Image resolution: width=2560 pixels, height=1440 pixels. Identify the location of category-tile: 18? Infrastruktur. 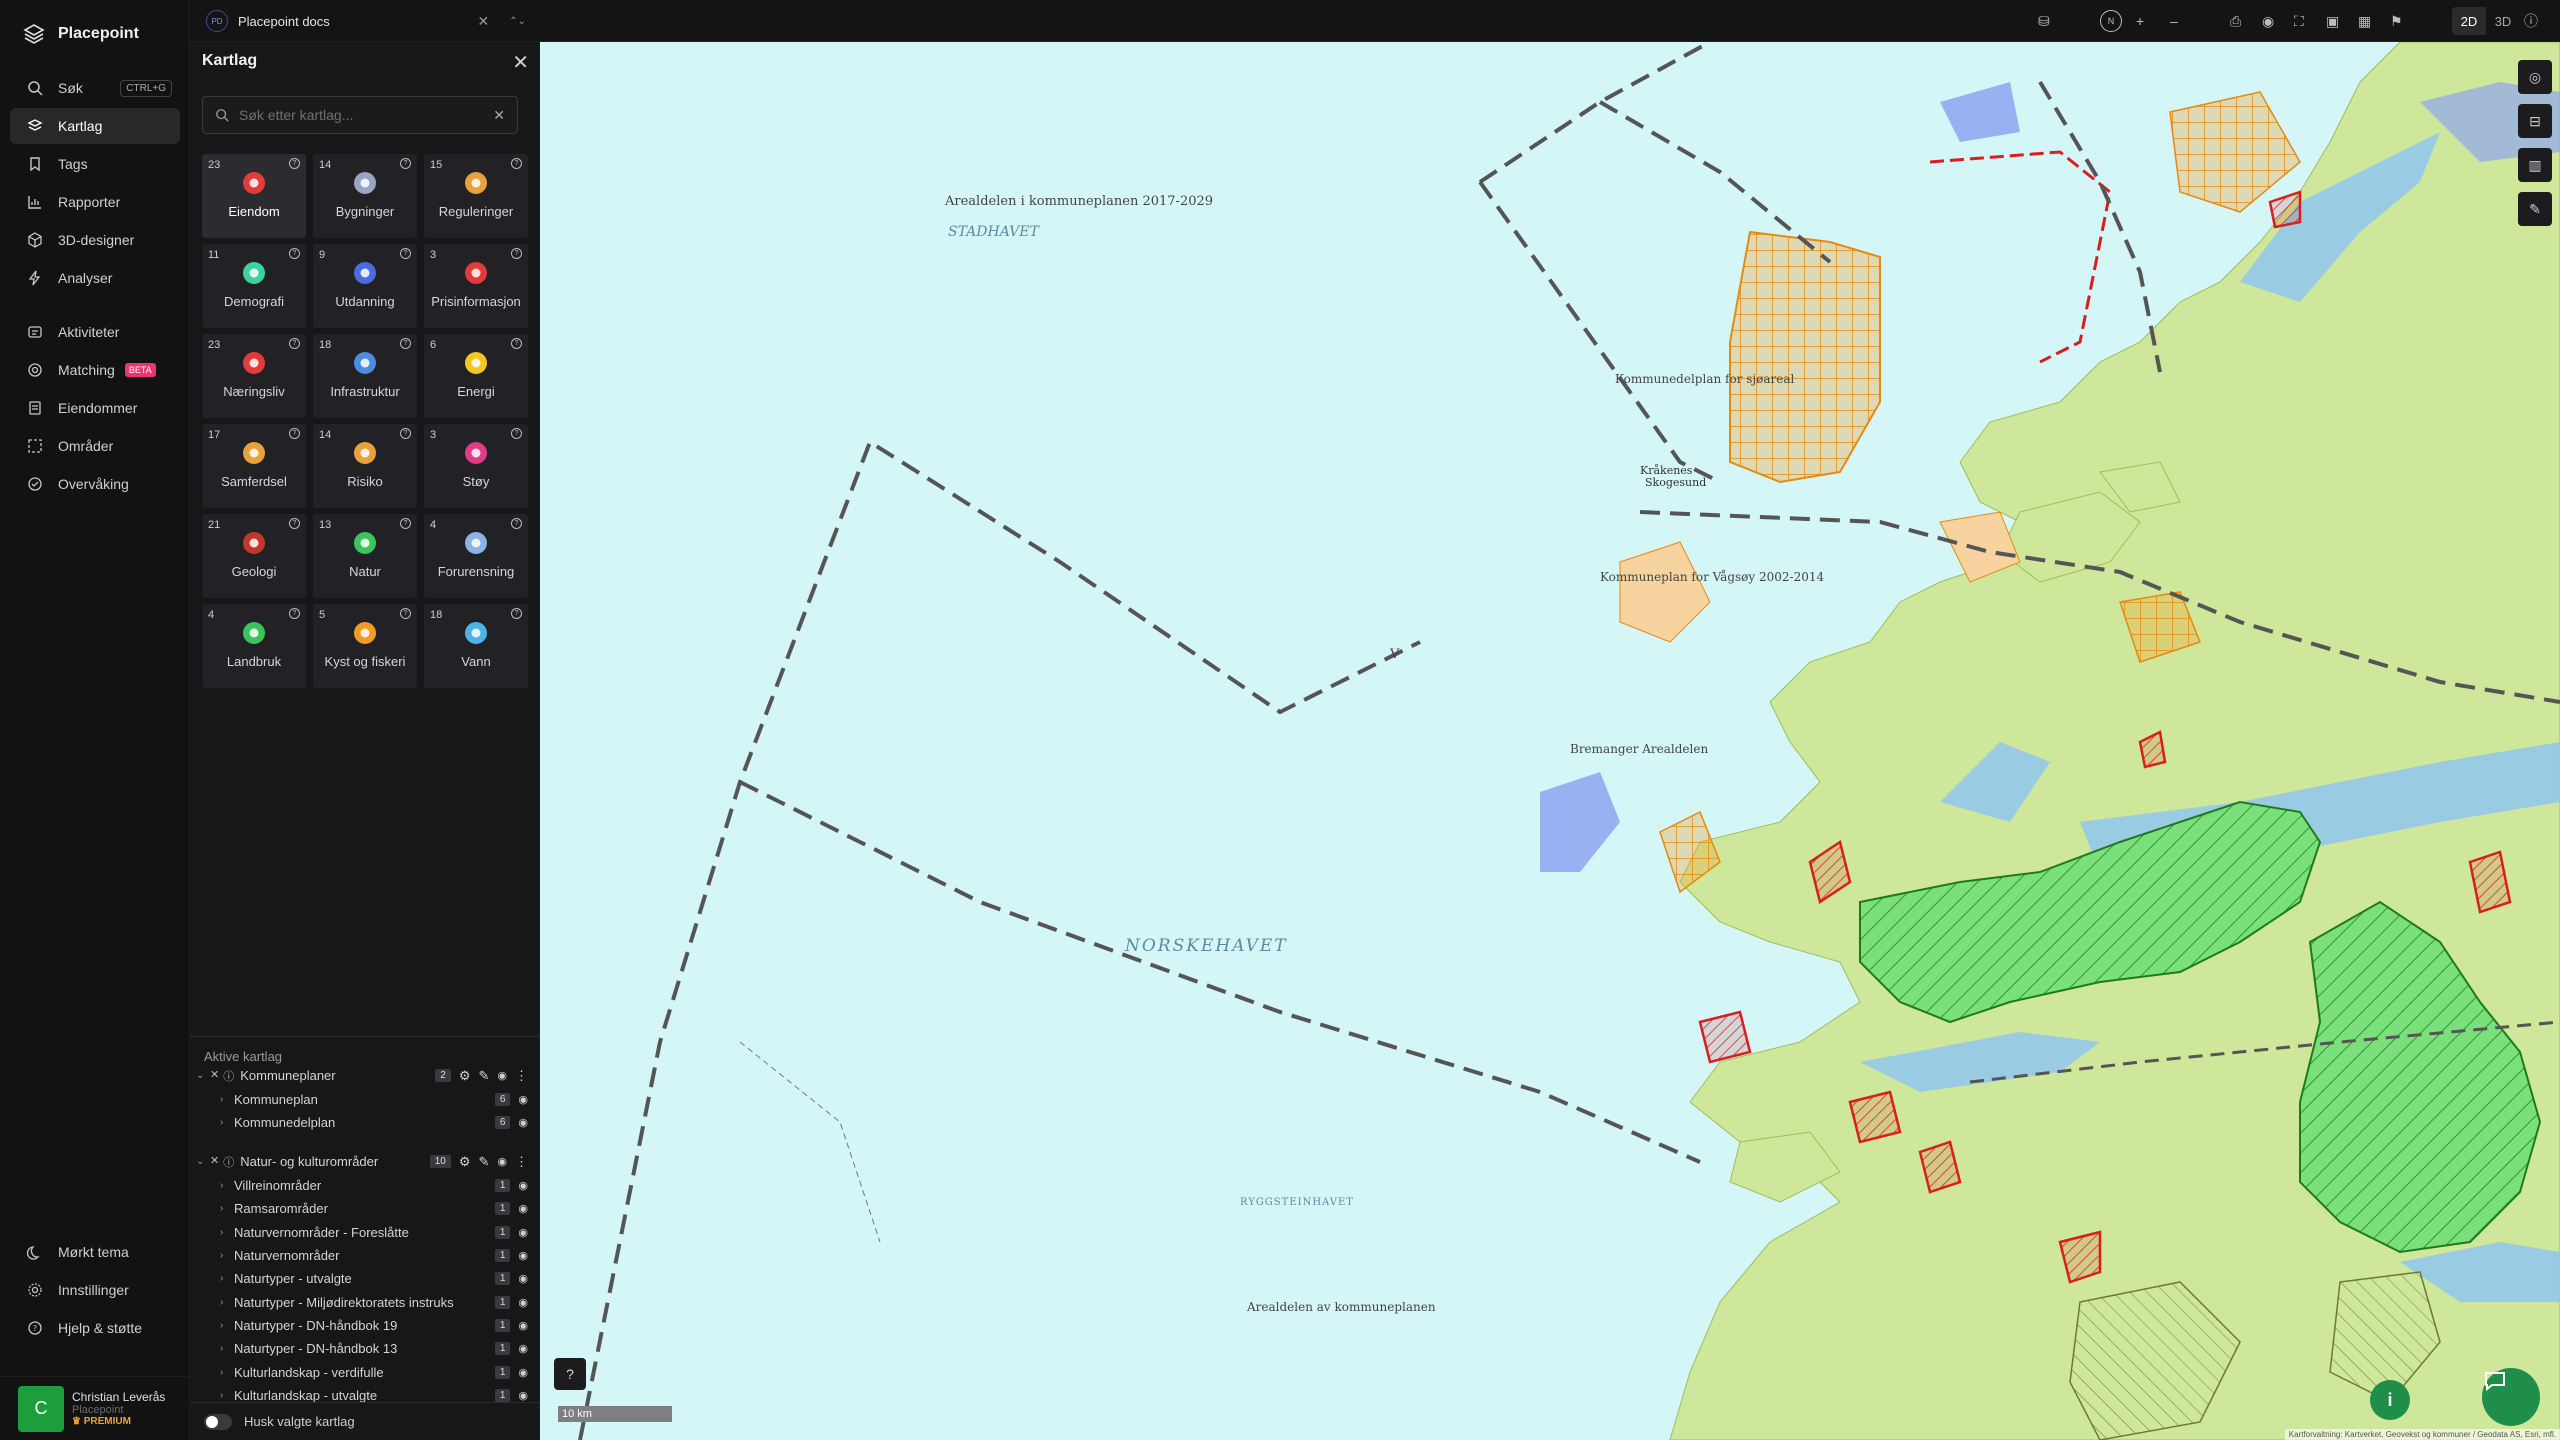
(365, 376).